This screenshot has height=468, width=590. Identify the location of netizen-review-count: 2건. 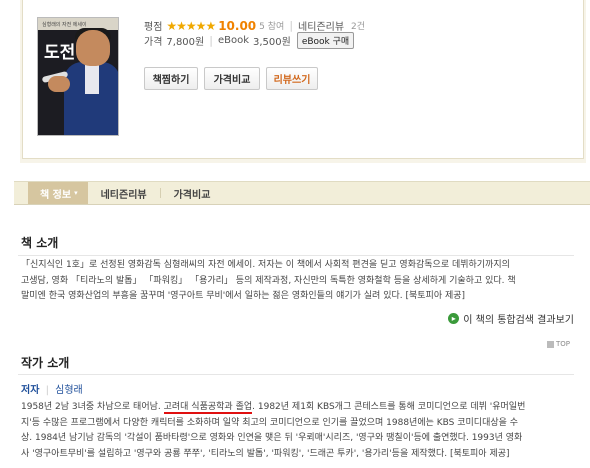
(358, 27).